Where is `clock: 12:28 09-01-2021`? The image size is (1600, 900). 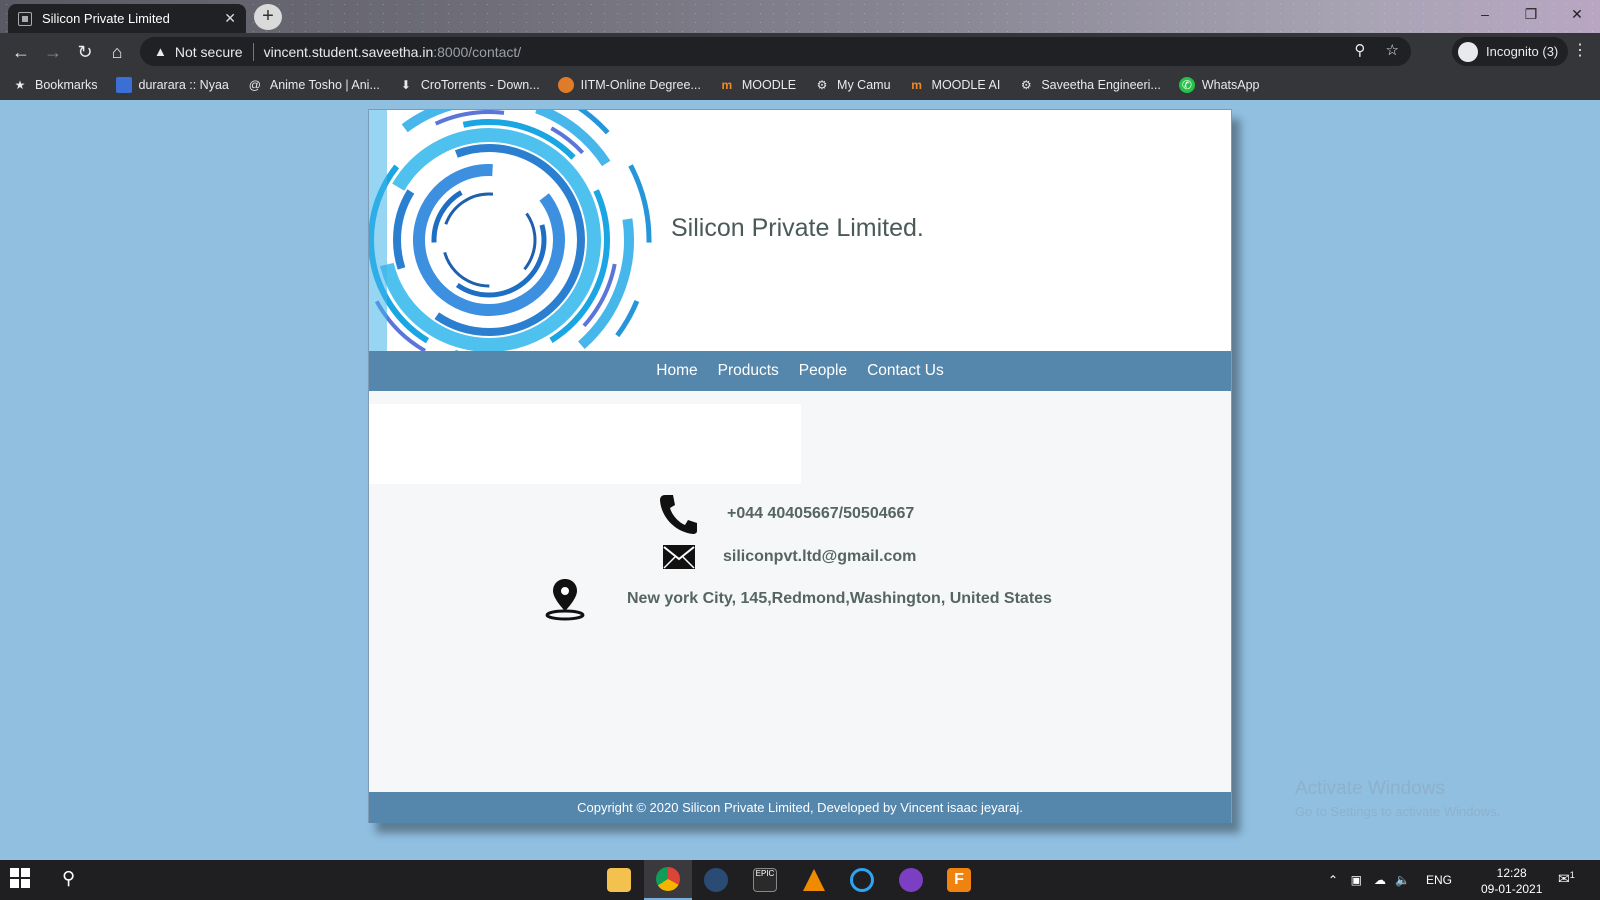
clock: 12:28 09-01-2021 is located at coordinates (1511, 881).